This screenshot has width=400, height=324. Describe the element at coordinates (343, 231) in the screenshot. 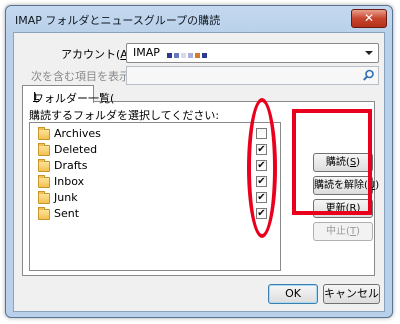

I see `stop-button: 中止(T)` at that location.